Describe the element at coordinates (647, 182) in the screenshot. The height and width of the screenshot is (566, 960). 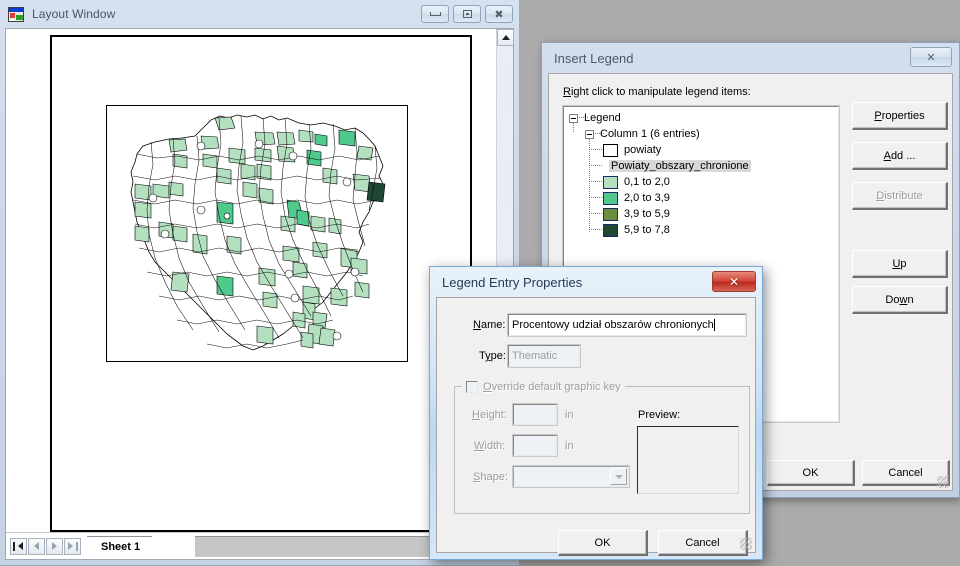
I see `tree-node-label: 0,1 to 2,0` at that location.